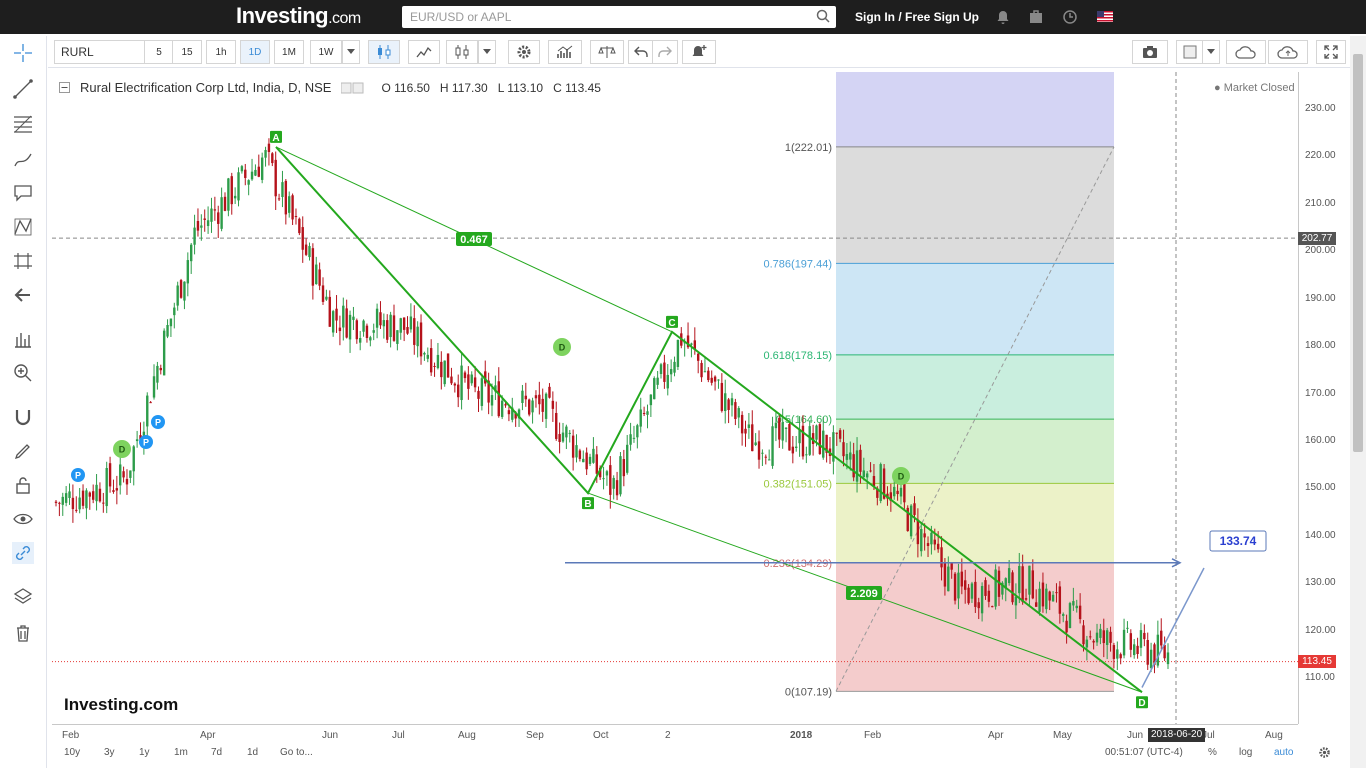 This screenshot has width=1366, height=768. Describe the element at coordinates (298, 16) in the screenshot. I see `brand-logo: Investing.com` at that location.